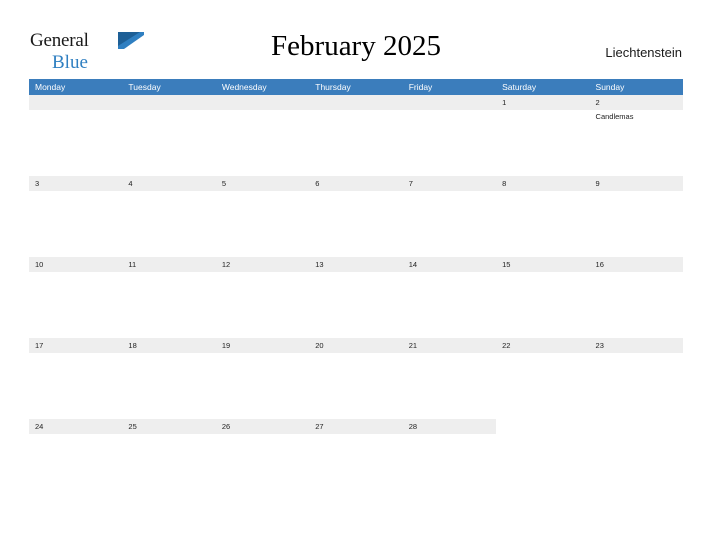  I want to click on day-number: 3, so click(37, 183).